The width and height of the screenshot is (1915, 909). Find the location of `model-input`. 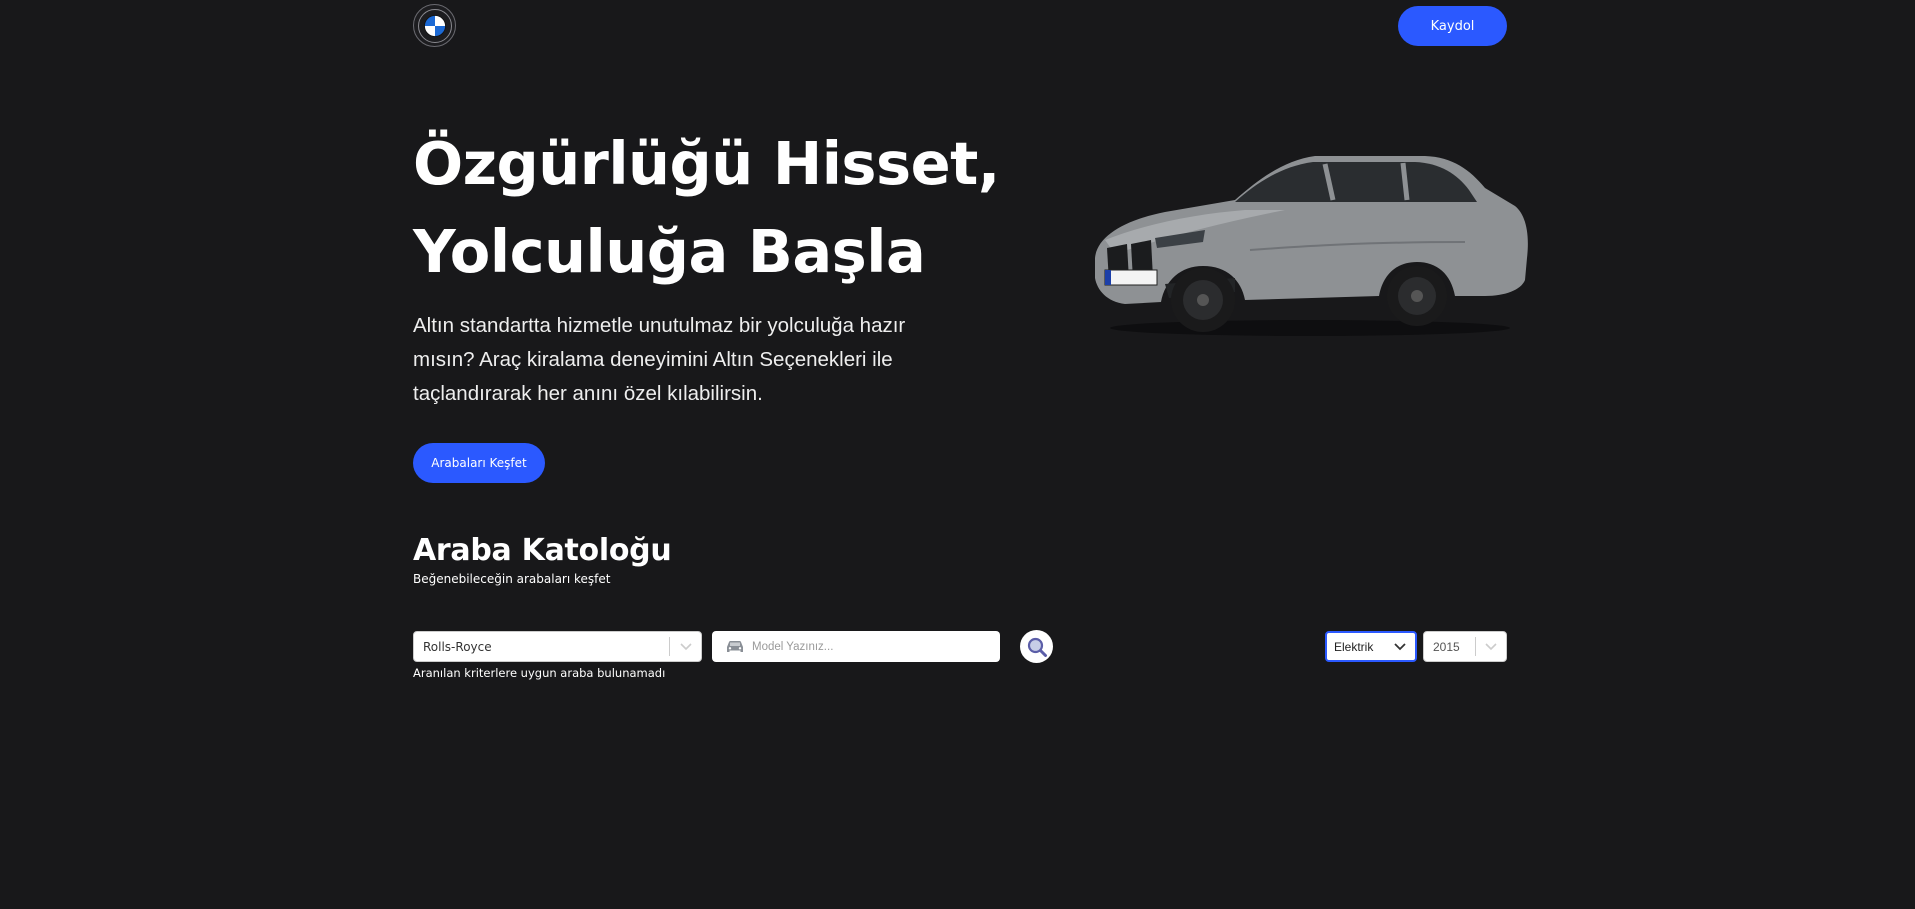

model-input is located at coordinates (876, 646).